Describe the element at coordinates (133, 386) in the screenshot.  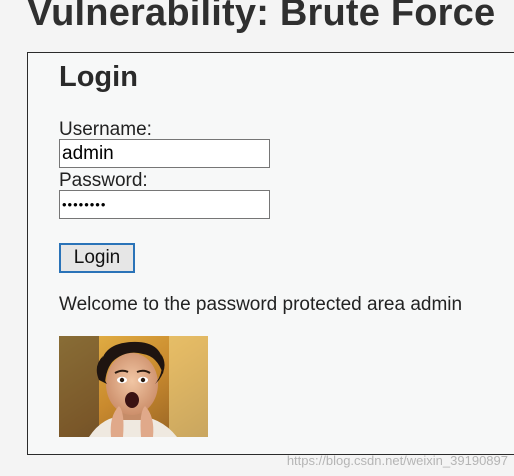
I see `user-avatar-photo` at that location.